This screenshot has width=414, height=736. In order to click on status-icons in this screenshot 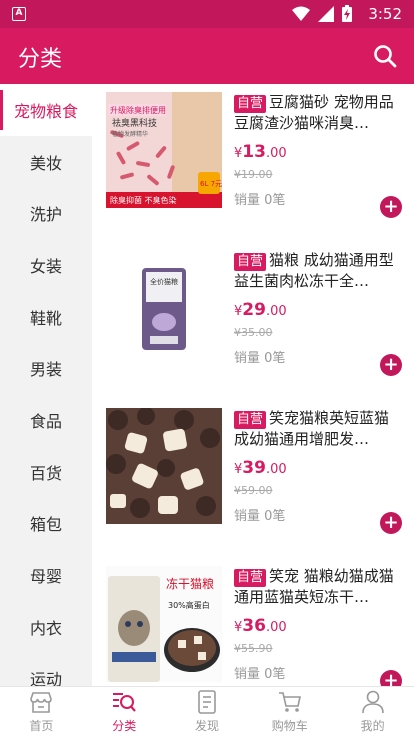, I will do `click(322, 13)`.